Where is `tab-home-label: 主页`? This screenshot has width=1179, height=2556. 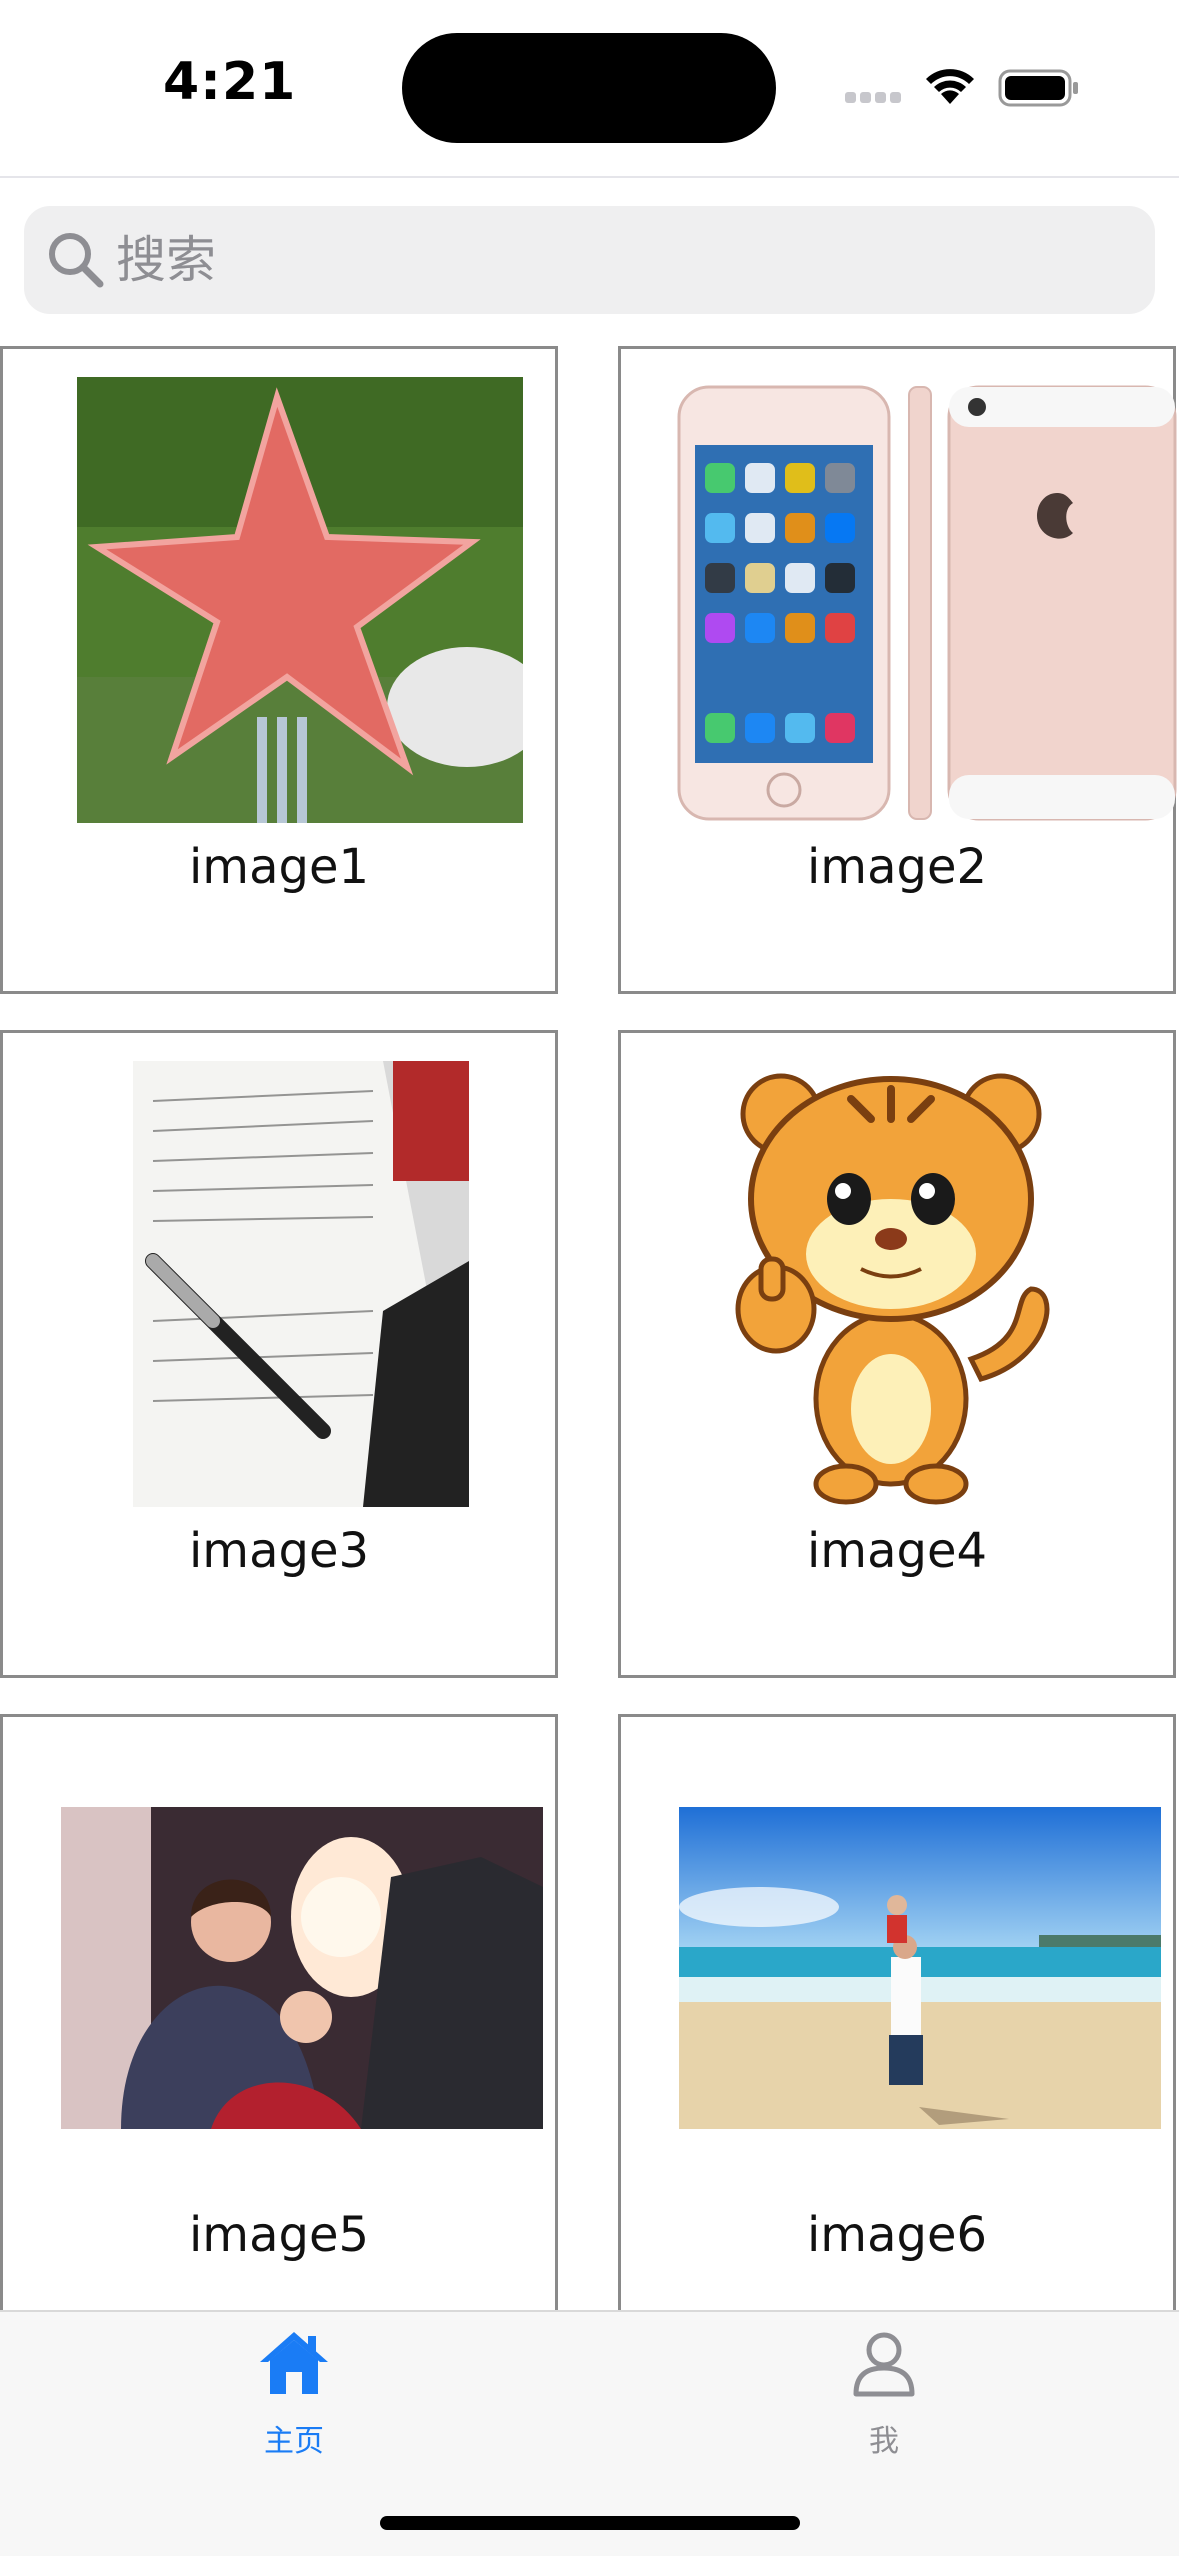
tab-home-label: 主页 is located at coordinates (294, 2441).